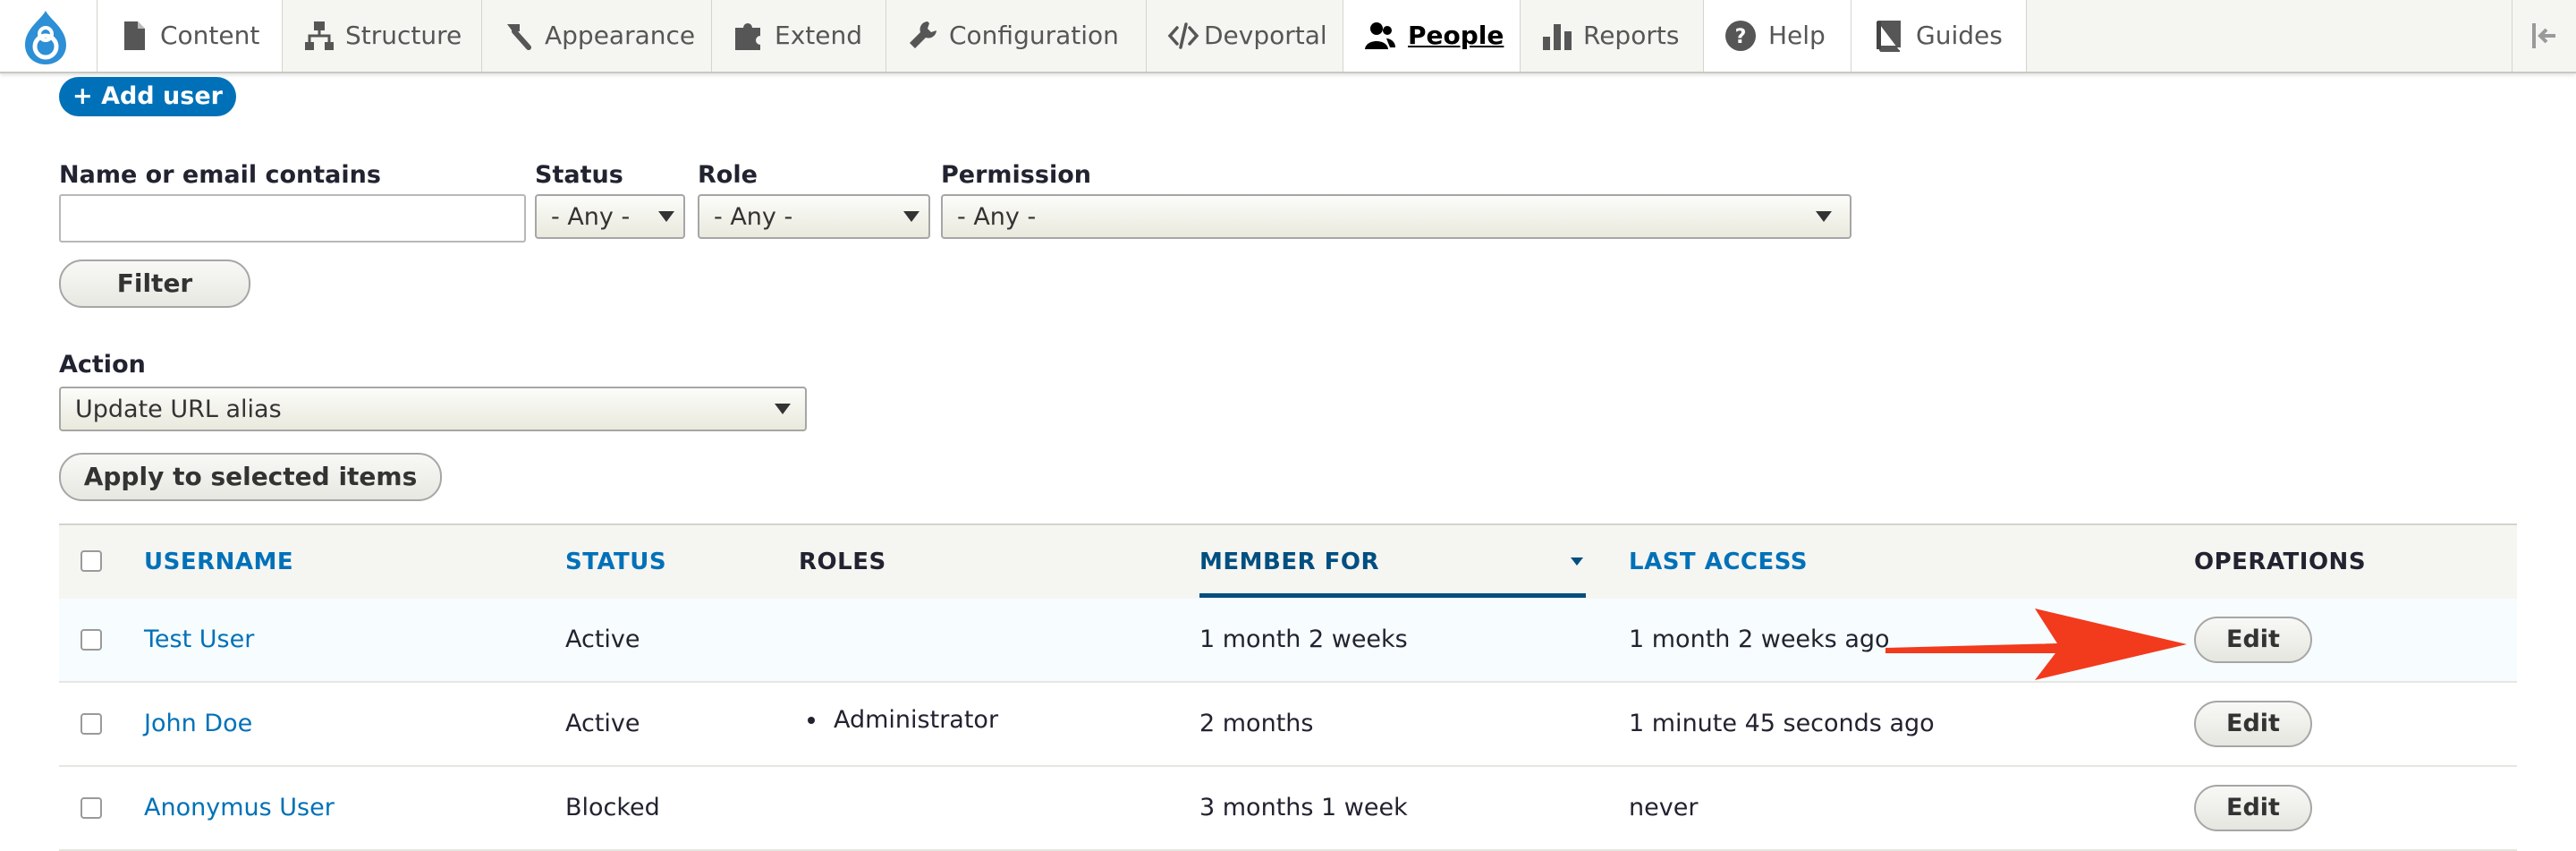  What do you see at coordinates (1759, 639) in the screenshot?
I see `last-access-cell: 1 month 2 weeks ago` at bounding box center [1759, 639].